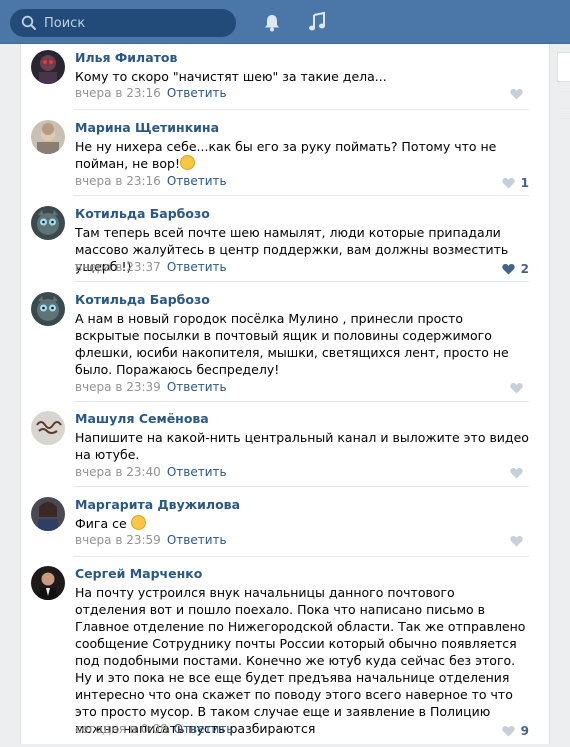  Describe the element at coordinates (65, 23) in the screenshot. I see `search-placeholder: Поиск` at that location.